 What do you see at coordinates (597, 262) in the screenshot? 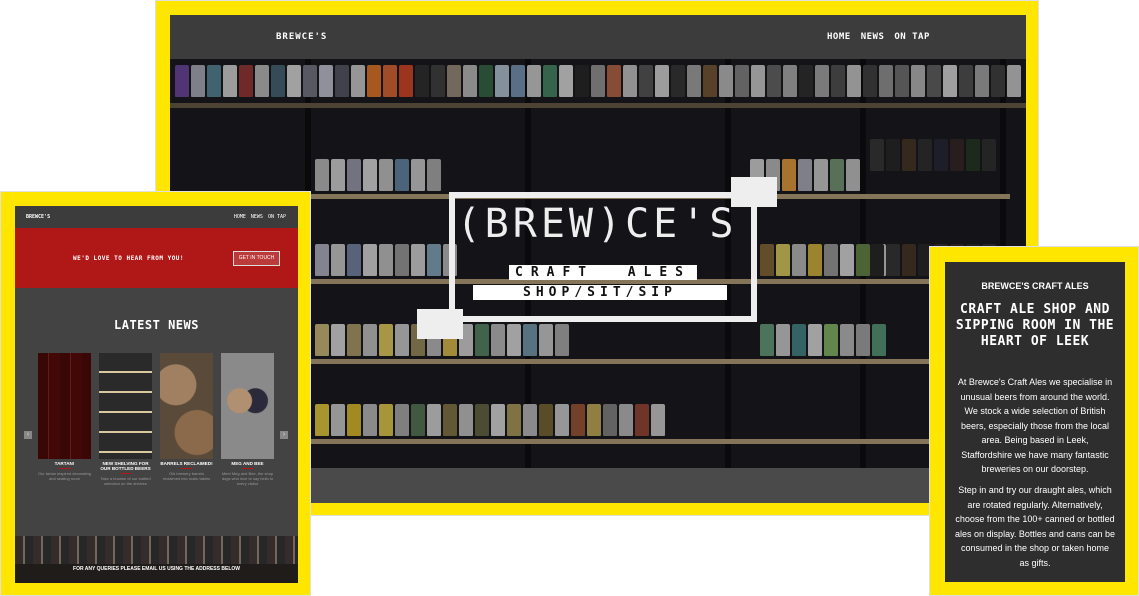
I see `brewces-logo: (BREW)CE'S CRAFT ALES SHOP/SIT/SIP` at bounding box center [597, 262].